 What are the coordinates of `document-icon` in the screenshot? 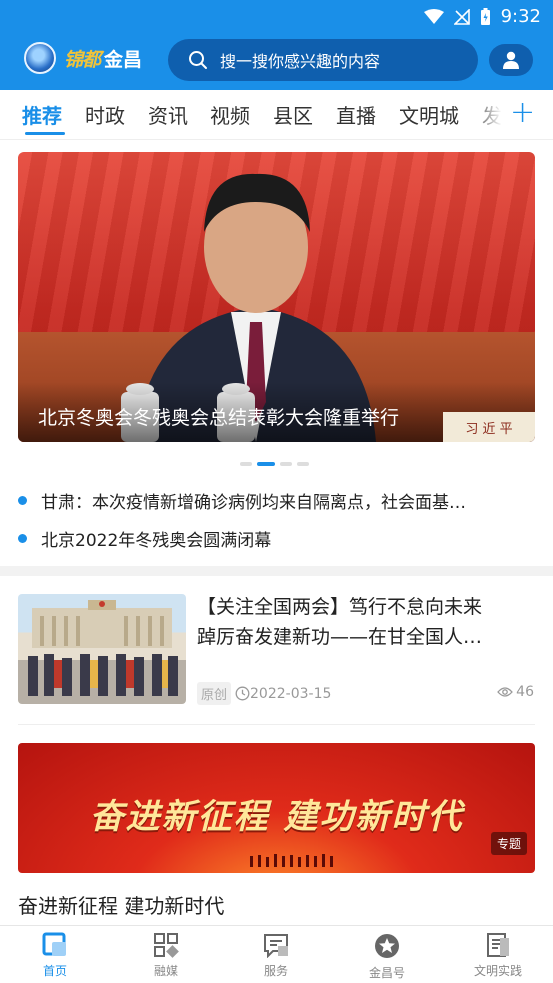 It's located at (498, 945).